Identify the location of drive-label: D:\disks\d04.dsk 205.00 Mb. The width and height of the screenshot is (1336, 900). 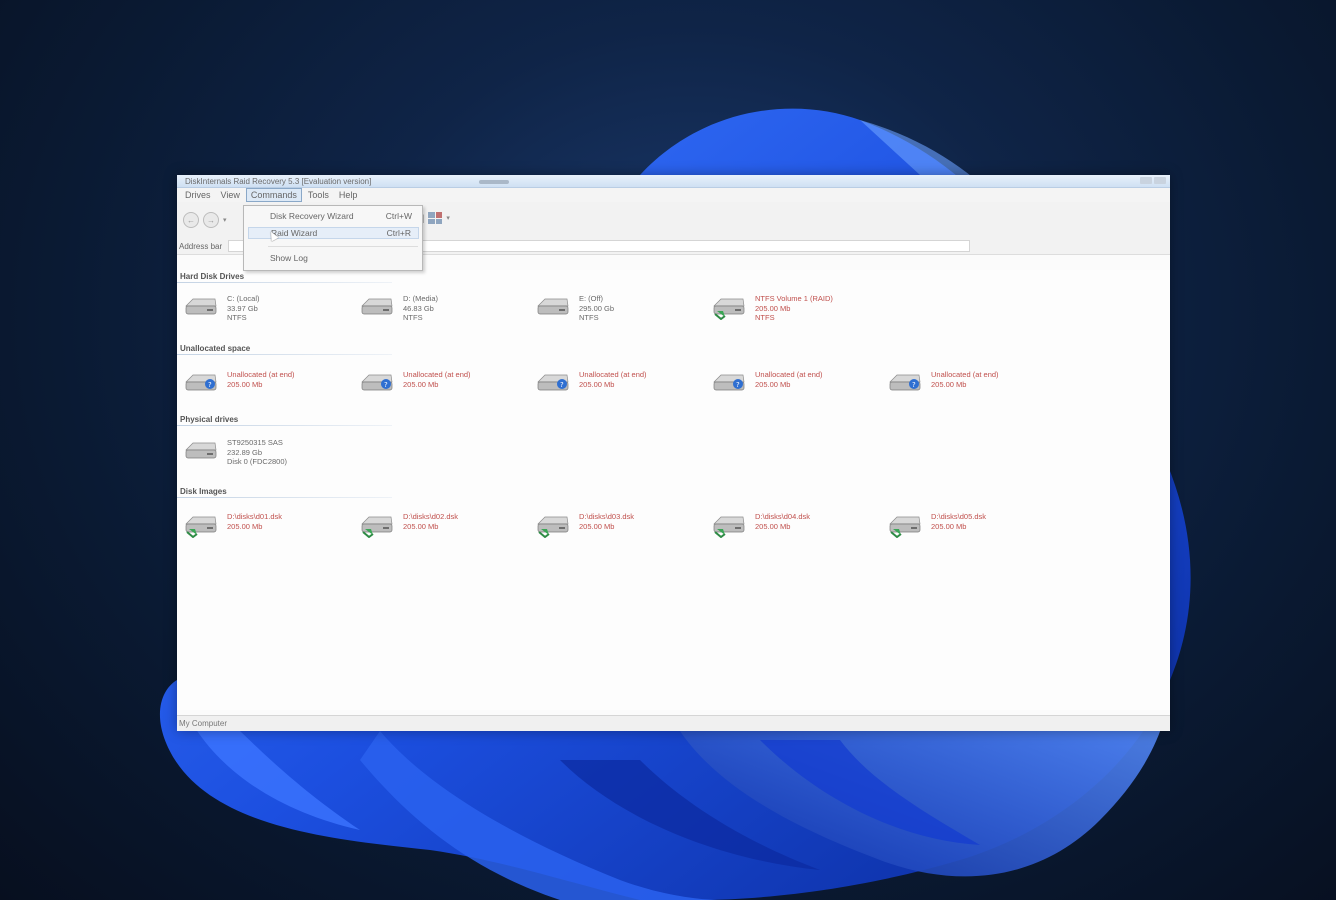
(782, 521).